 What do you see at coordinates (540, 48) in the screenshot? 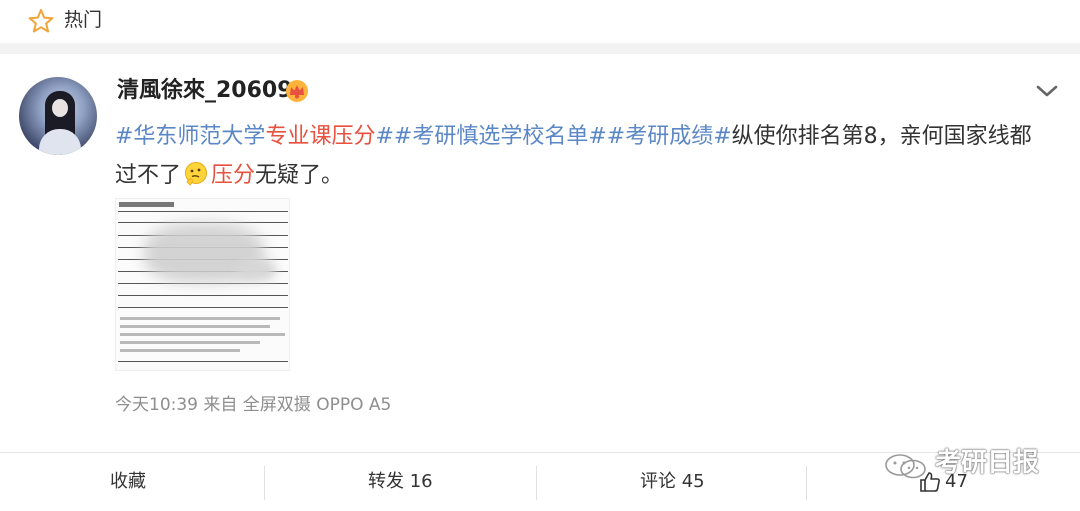
I see `section-divider` at bounding box center [540, 48].